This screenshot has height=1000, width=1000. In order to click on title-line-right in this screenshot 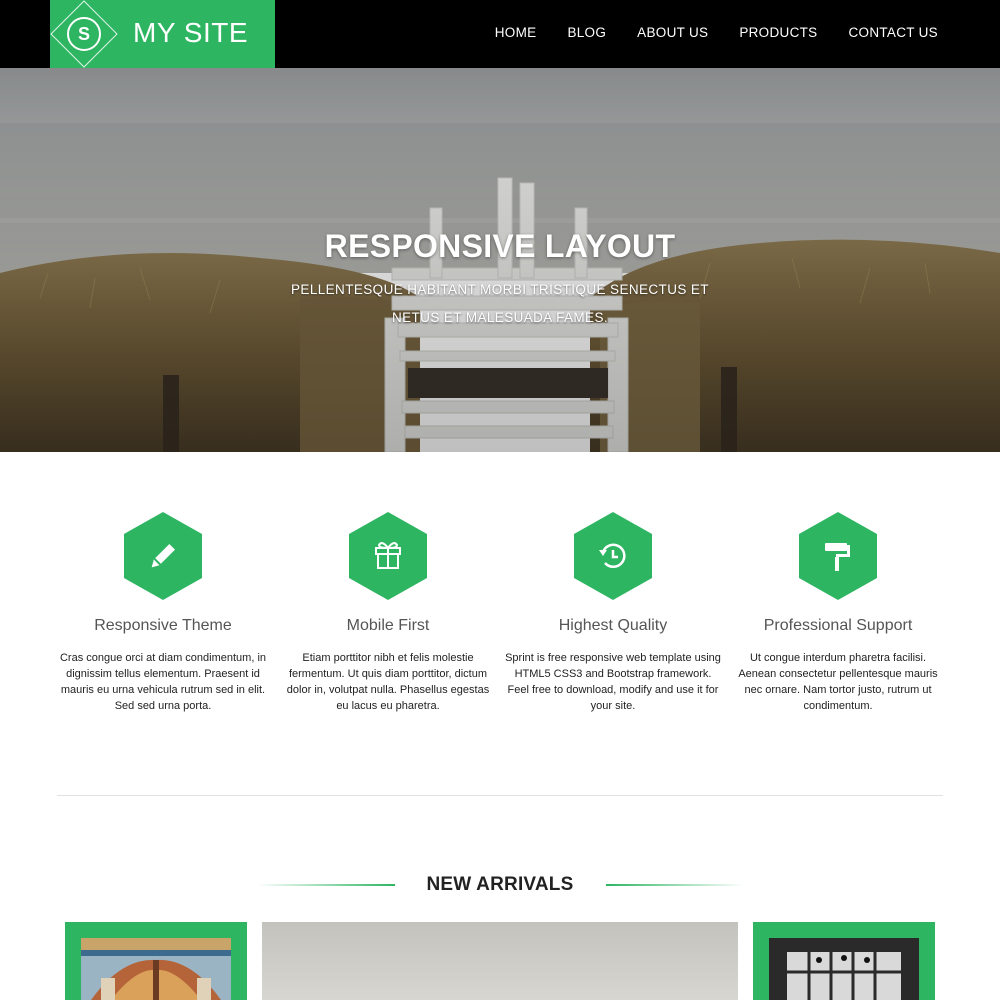, I will do `click(675, 885)`.